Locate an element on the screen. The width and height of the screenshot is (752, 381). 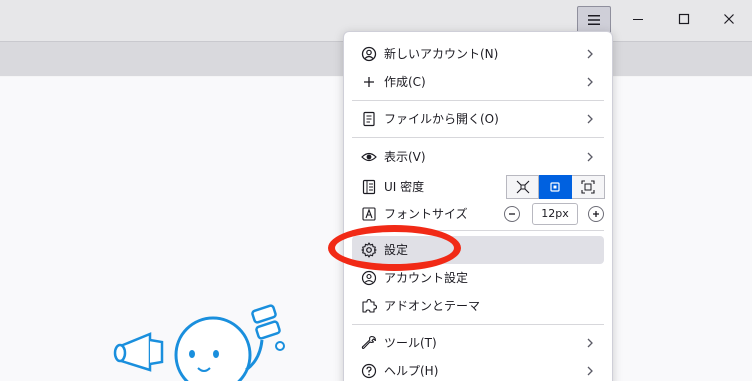
close-button is located at coordinates (729, 19).